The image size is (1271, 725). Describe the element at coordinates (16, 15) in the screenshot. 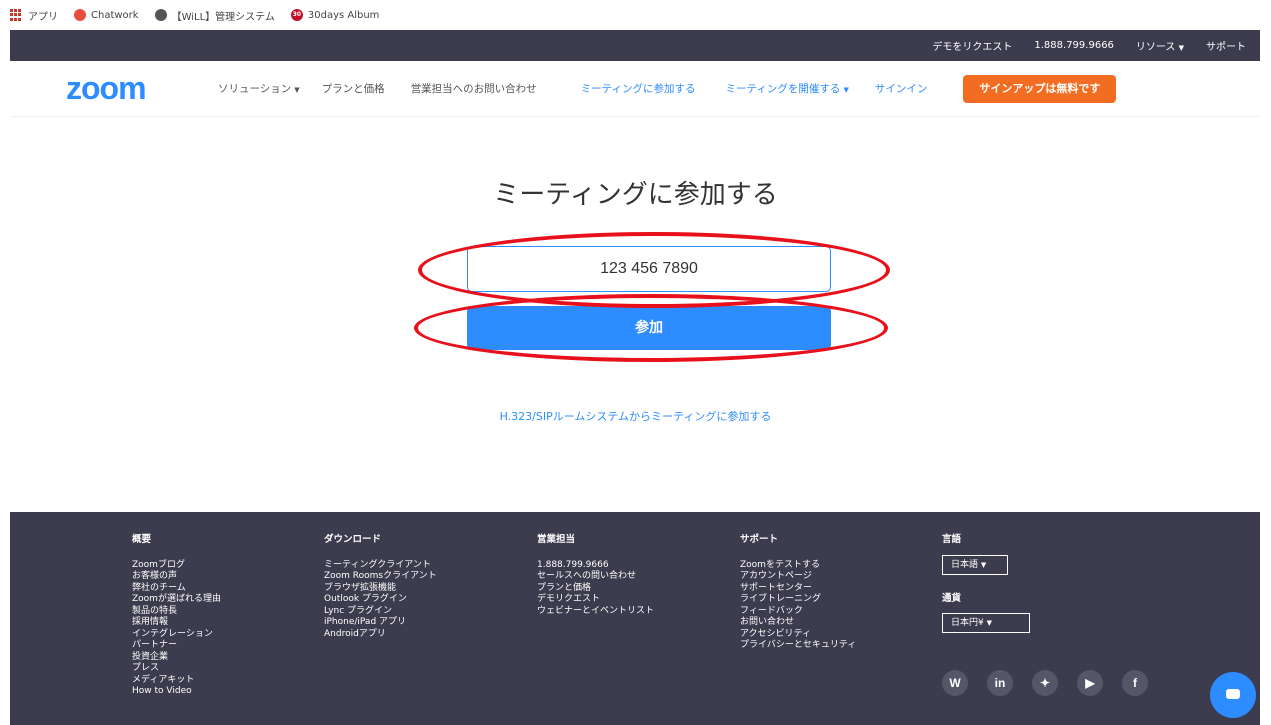

I see `apps-grid-icon` at that location.